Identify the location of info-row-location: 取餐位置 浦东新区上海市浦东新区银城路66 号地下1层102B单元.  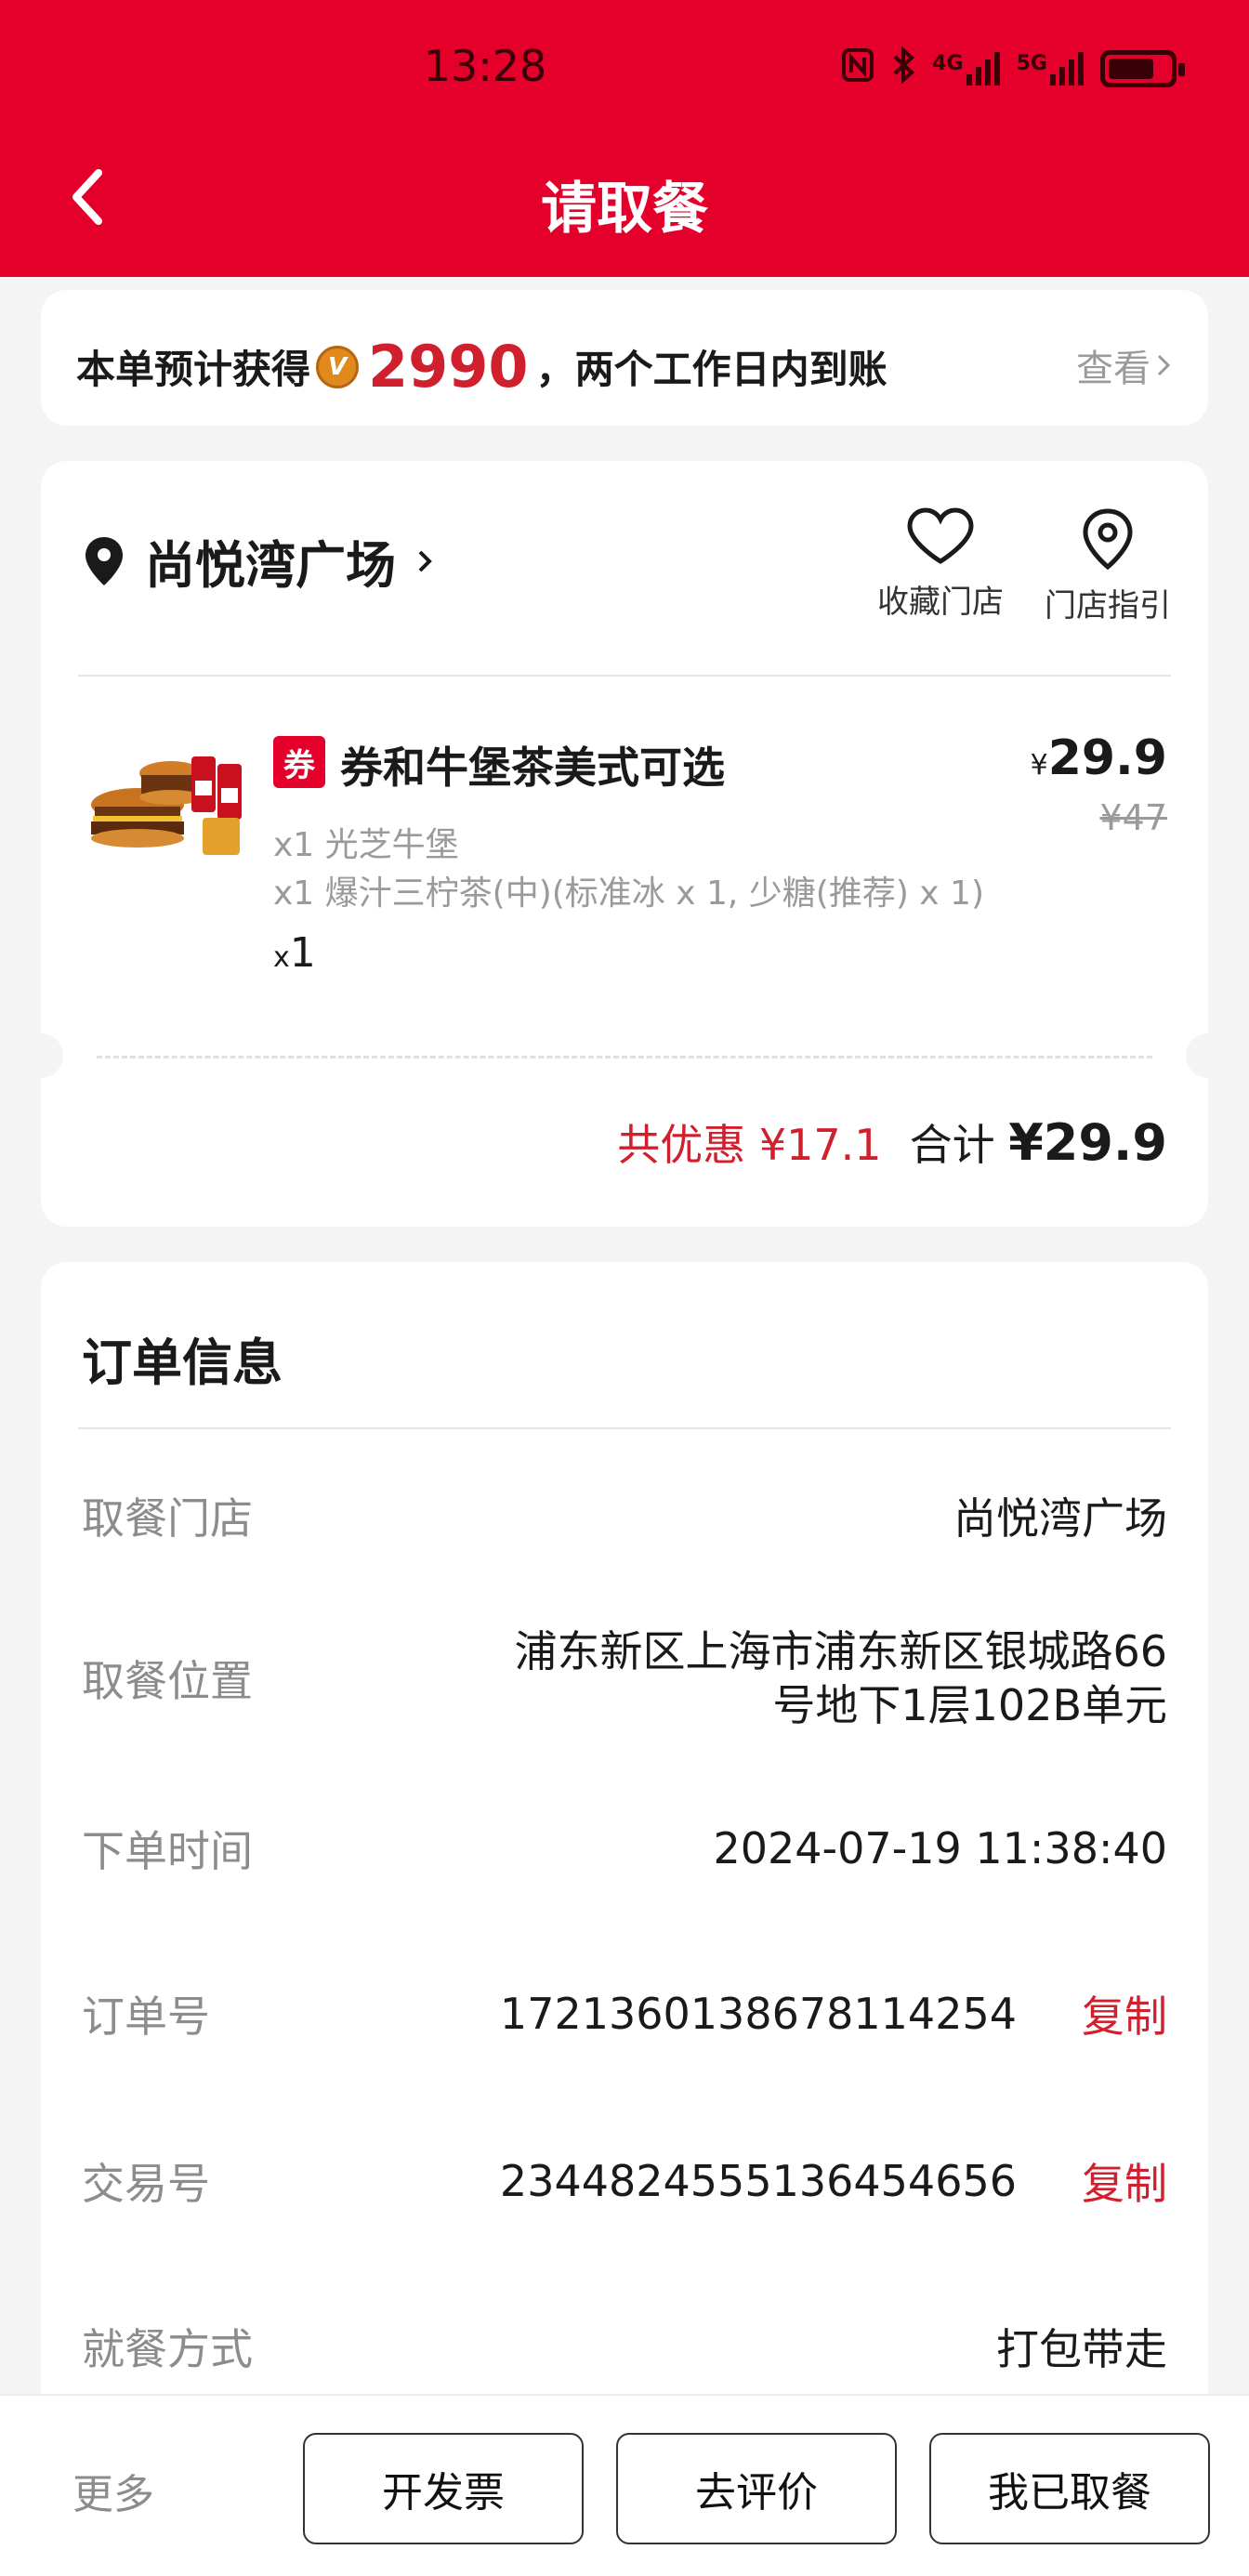
(624, 1678).